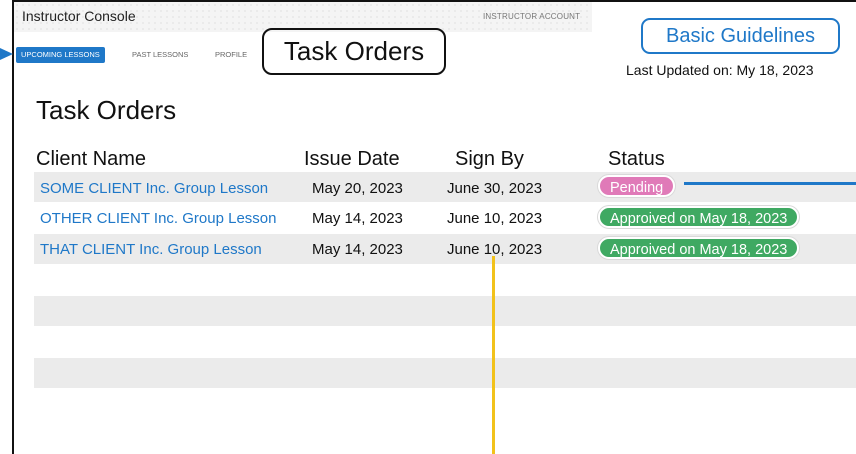 The width and height of the screenshot is (856, 454). Describe the element at coordinates (531, 16) in the screenshot. I see `account-menu: INSTRUCTOR ACCOUNT` at that location.